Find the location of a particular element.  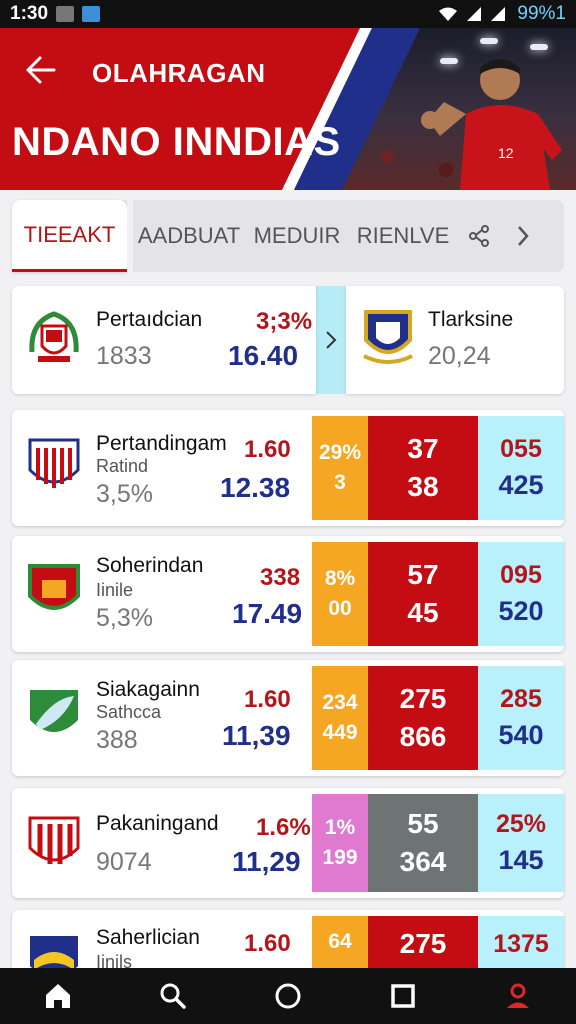

arrow-left-icon is located at coordinates (42, 70).